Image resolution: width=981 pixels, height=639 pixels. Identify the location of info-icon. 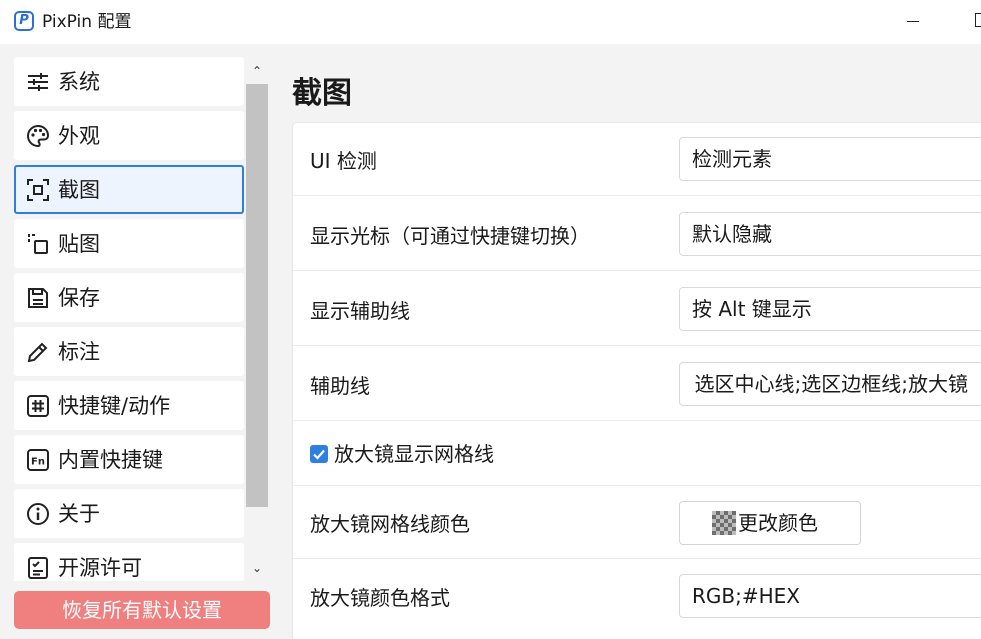
(38, 514).